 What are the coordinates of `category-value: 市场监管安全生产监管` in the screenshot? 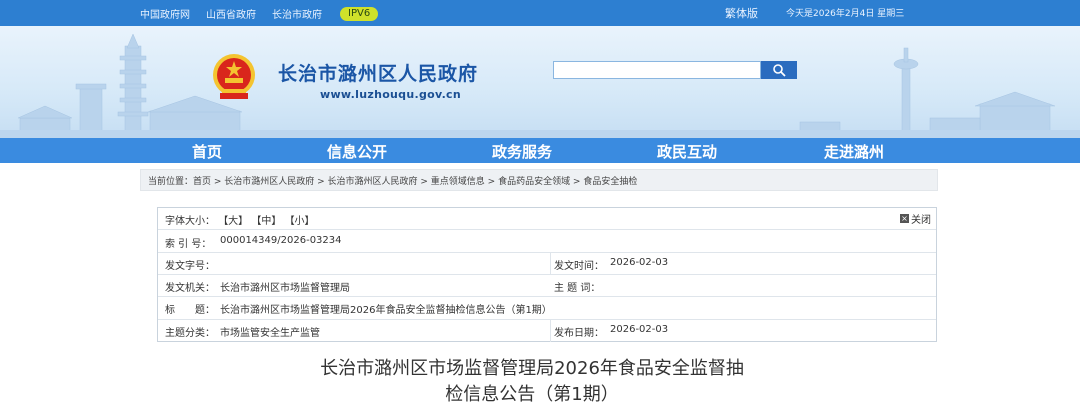 It's located at (270, 333).